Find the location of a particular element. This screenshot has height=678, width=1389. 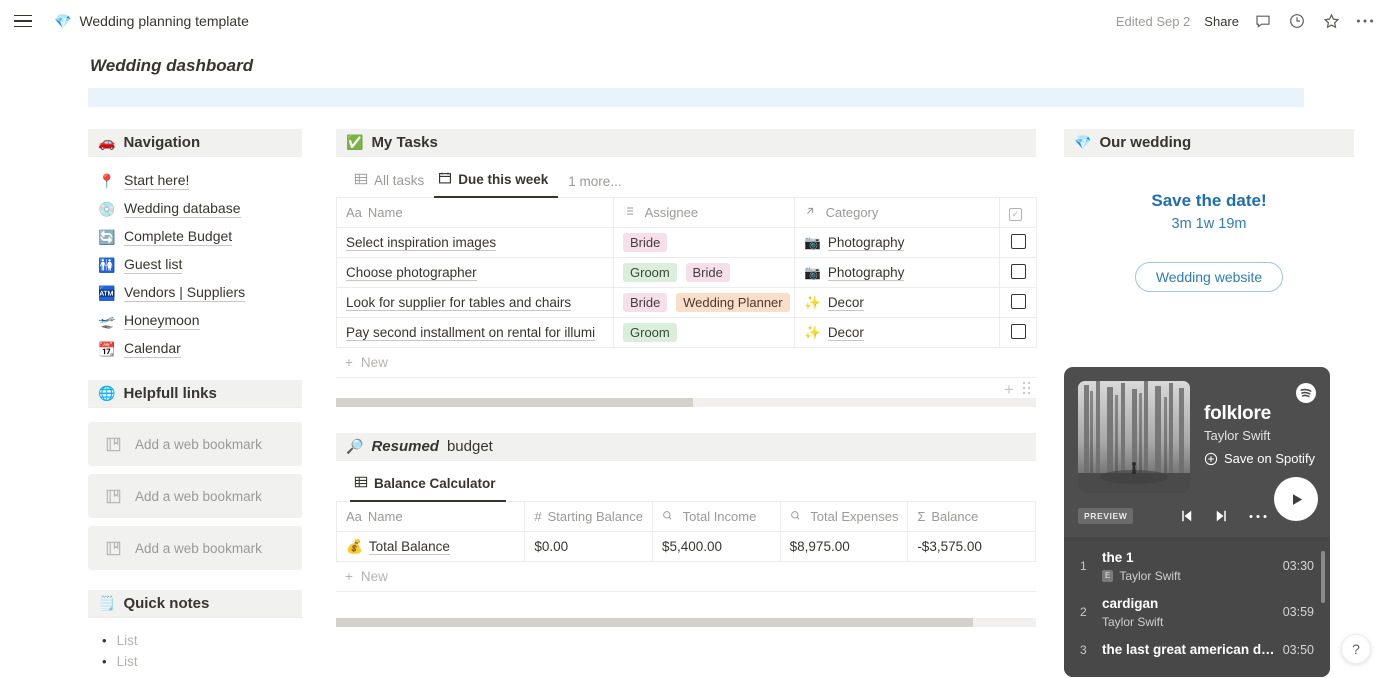

wedding-website-button: Wedding website is located at coordinates (1209, 277).